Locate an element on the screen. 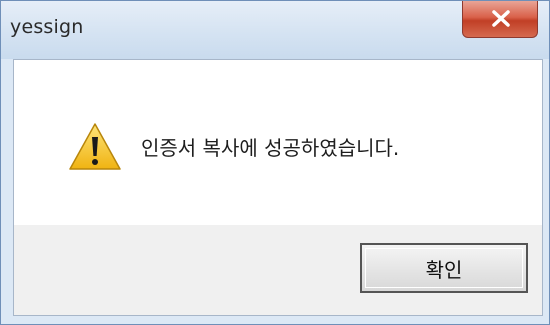 The height and width of the screenshot is (325, 550). ok-button: 확인 is located at coordinates (444, 268).